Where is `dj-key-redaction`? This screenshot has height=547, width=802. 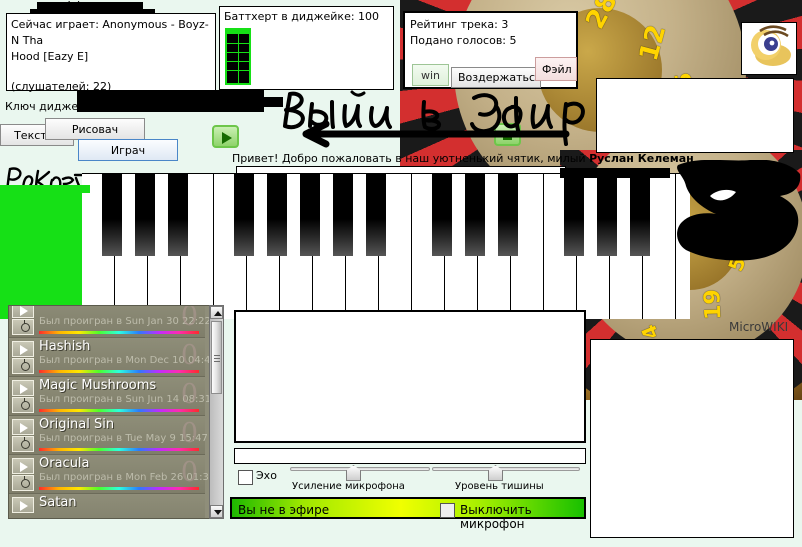 dj-key-redaction is located at coordinates (183, 102).